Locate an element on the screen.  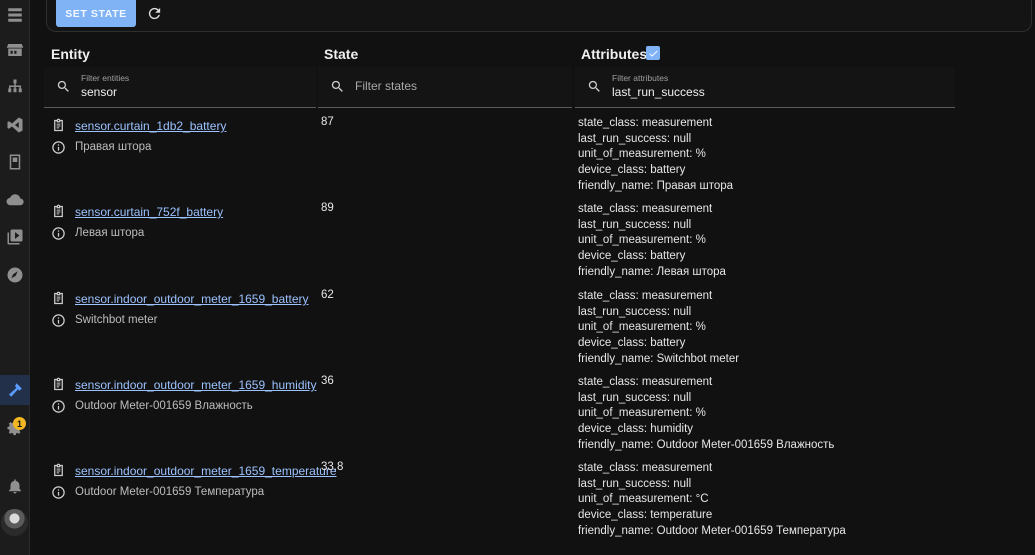
entity-friendly-name: Outdoor Meter-001659 Влажность is located at coordinates (164, 406).